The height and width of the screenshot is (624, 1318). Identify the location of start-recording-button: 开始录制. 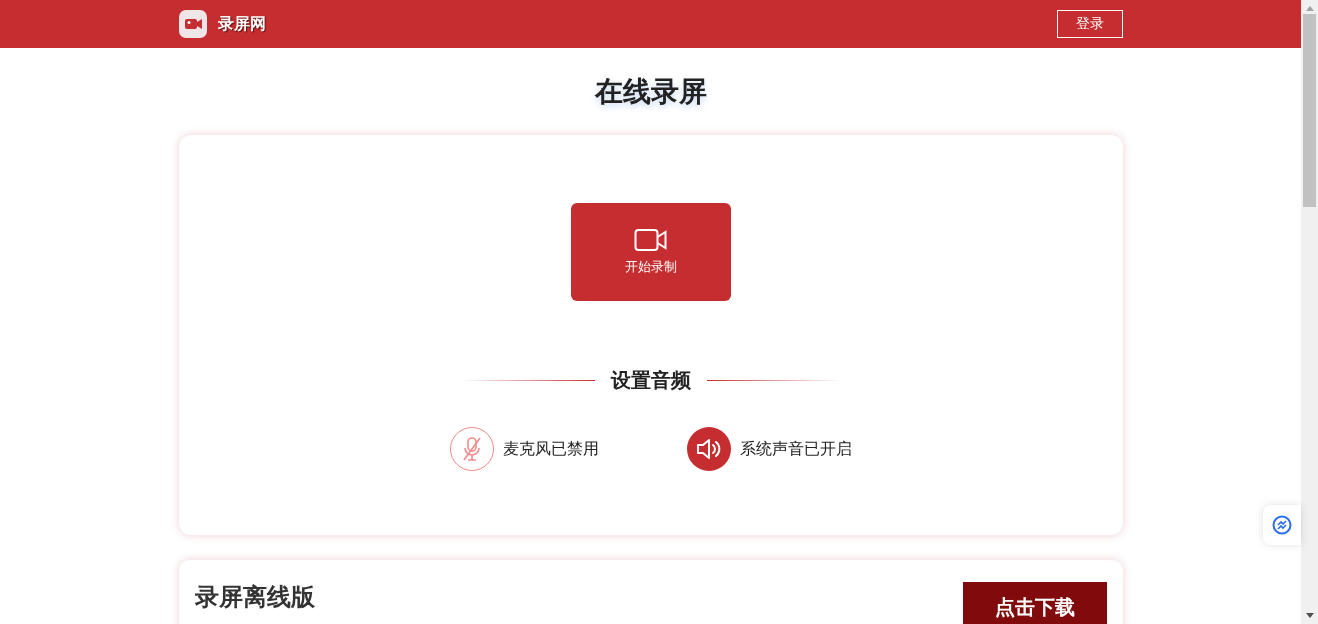
(650, 252).